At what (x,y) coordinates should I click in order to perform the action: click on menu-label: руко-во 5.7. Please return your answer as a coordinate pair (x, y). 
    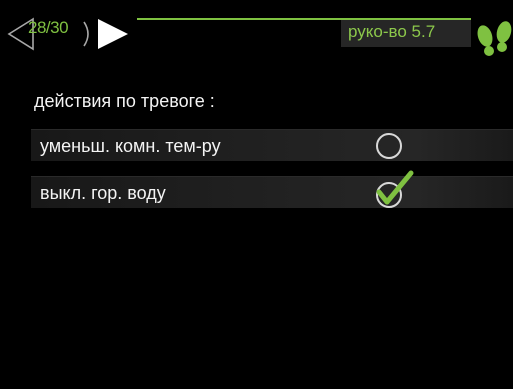
    Looking at the image, I should click on (392, 31).